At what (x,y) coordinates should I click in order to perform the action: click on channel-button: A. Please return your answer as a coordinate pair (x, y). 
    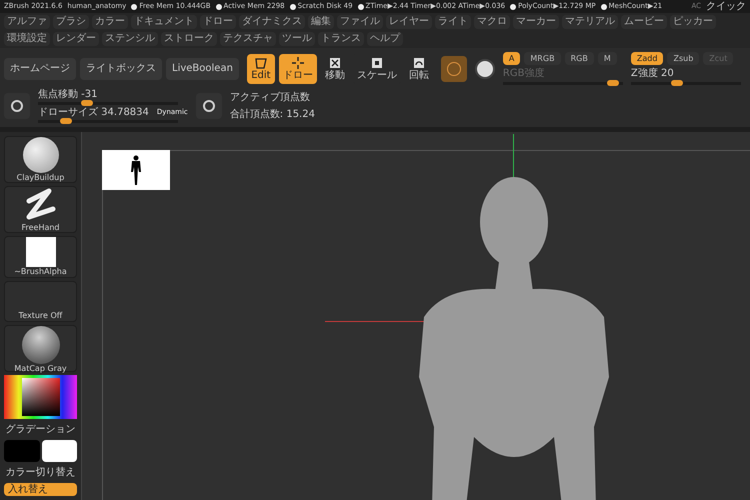
    Looking at the image, I should click on (511, 58).